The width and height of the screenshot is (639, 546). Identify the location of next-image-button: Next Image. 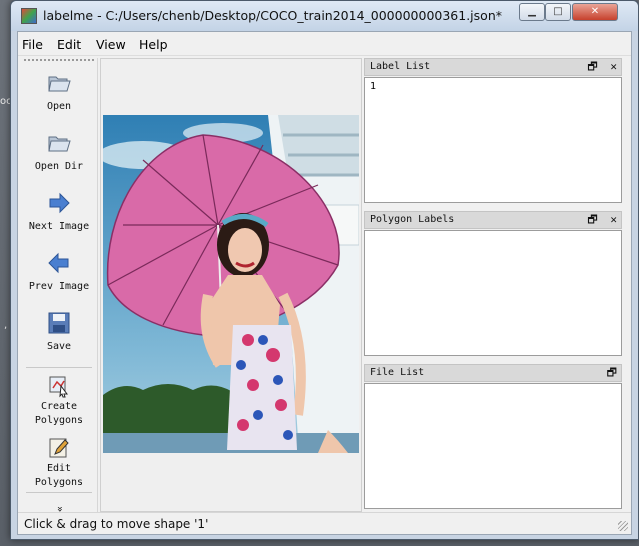
(59, 212).